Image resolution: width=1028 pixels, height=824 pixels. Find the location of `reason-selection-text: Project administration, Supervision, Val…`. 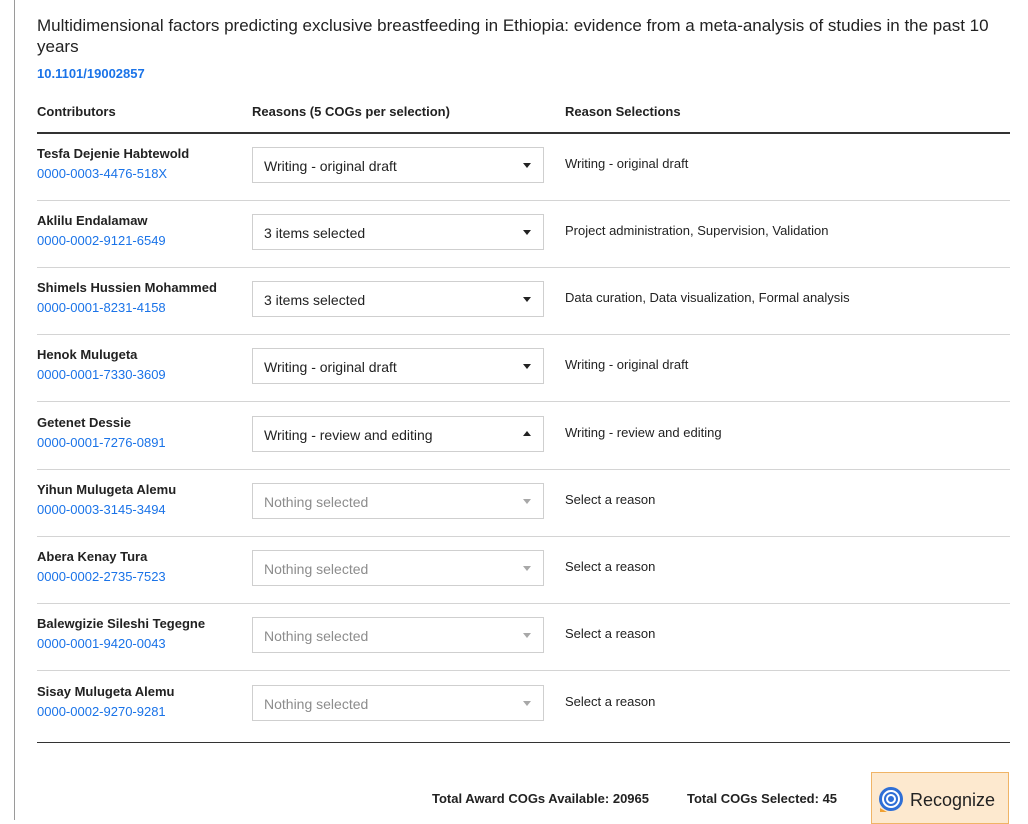

reason-selection-text: Project administration, Supervision, Val… is located at coordinates (697, 230).